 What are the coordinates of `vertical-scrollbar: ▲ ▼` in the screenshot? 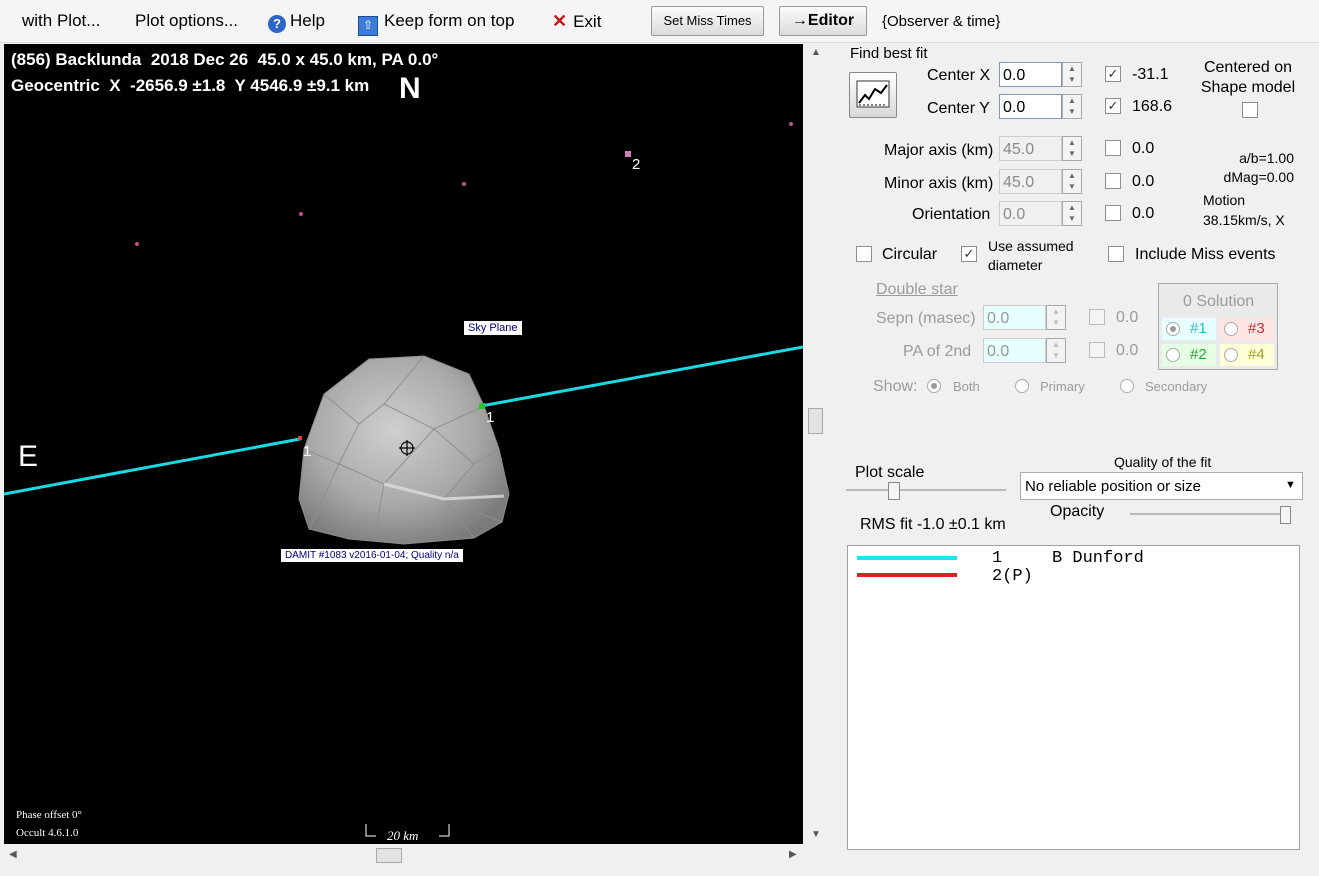 It's located at (815, 444).